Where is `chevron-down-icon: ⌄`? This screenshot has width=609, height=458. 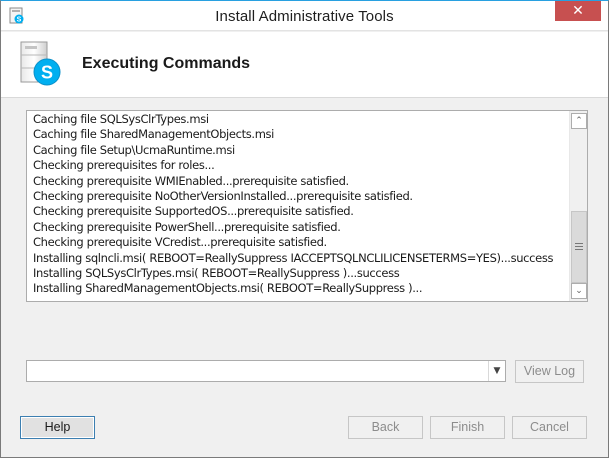
chevron-down-icon: ⌄ is located at coordinates (579, 291).